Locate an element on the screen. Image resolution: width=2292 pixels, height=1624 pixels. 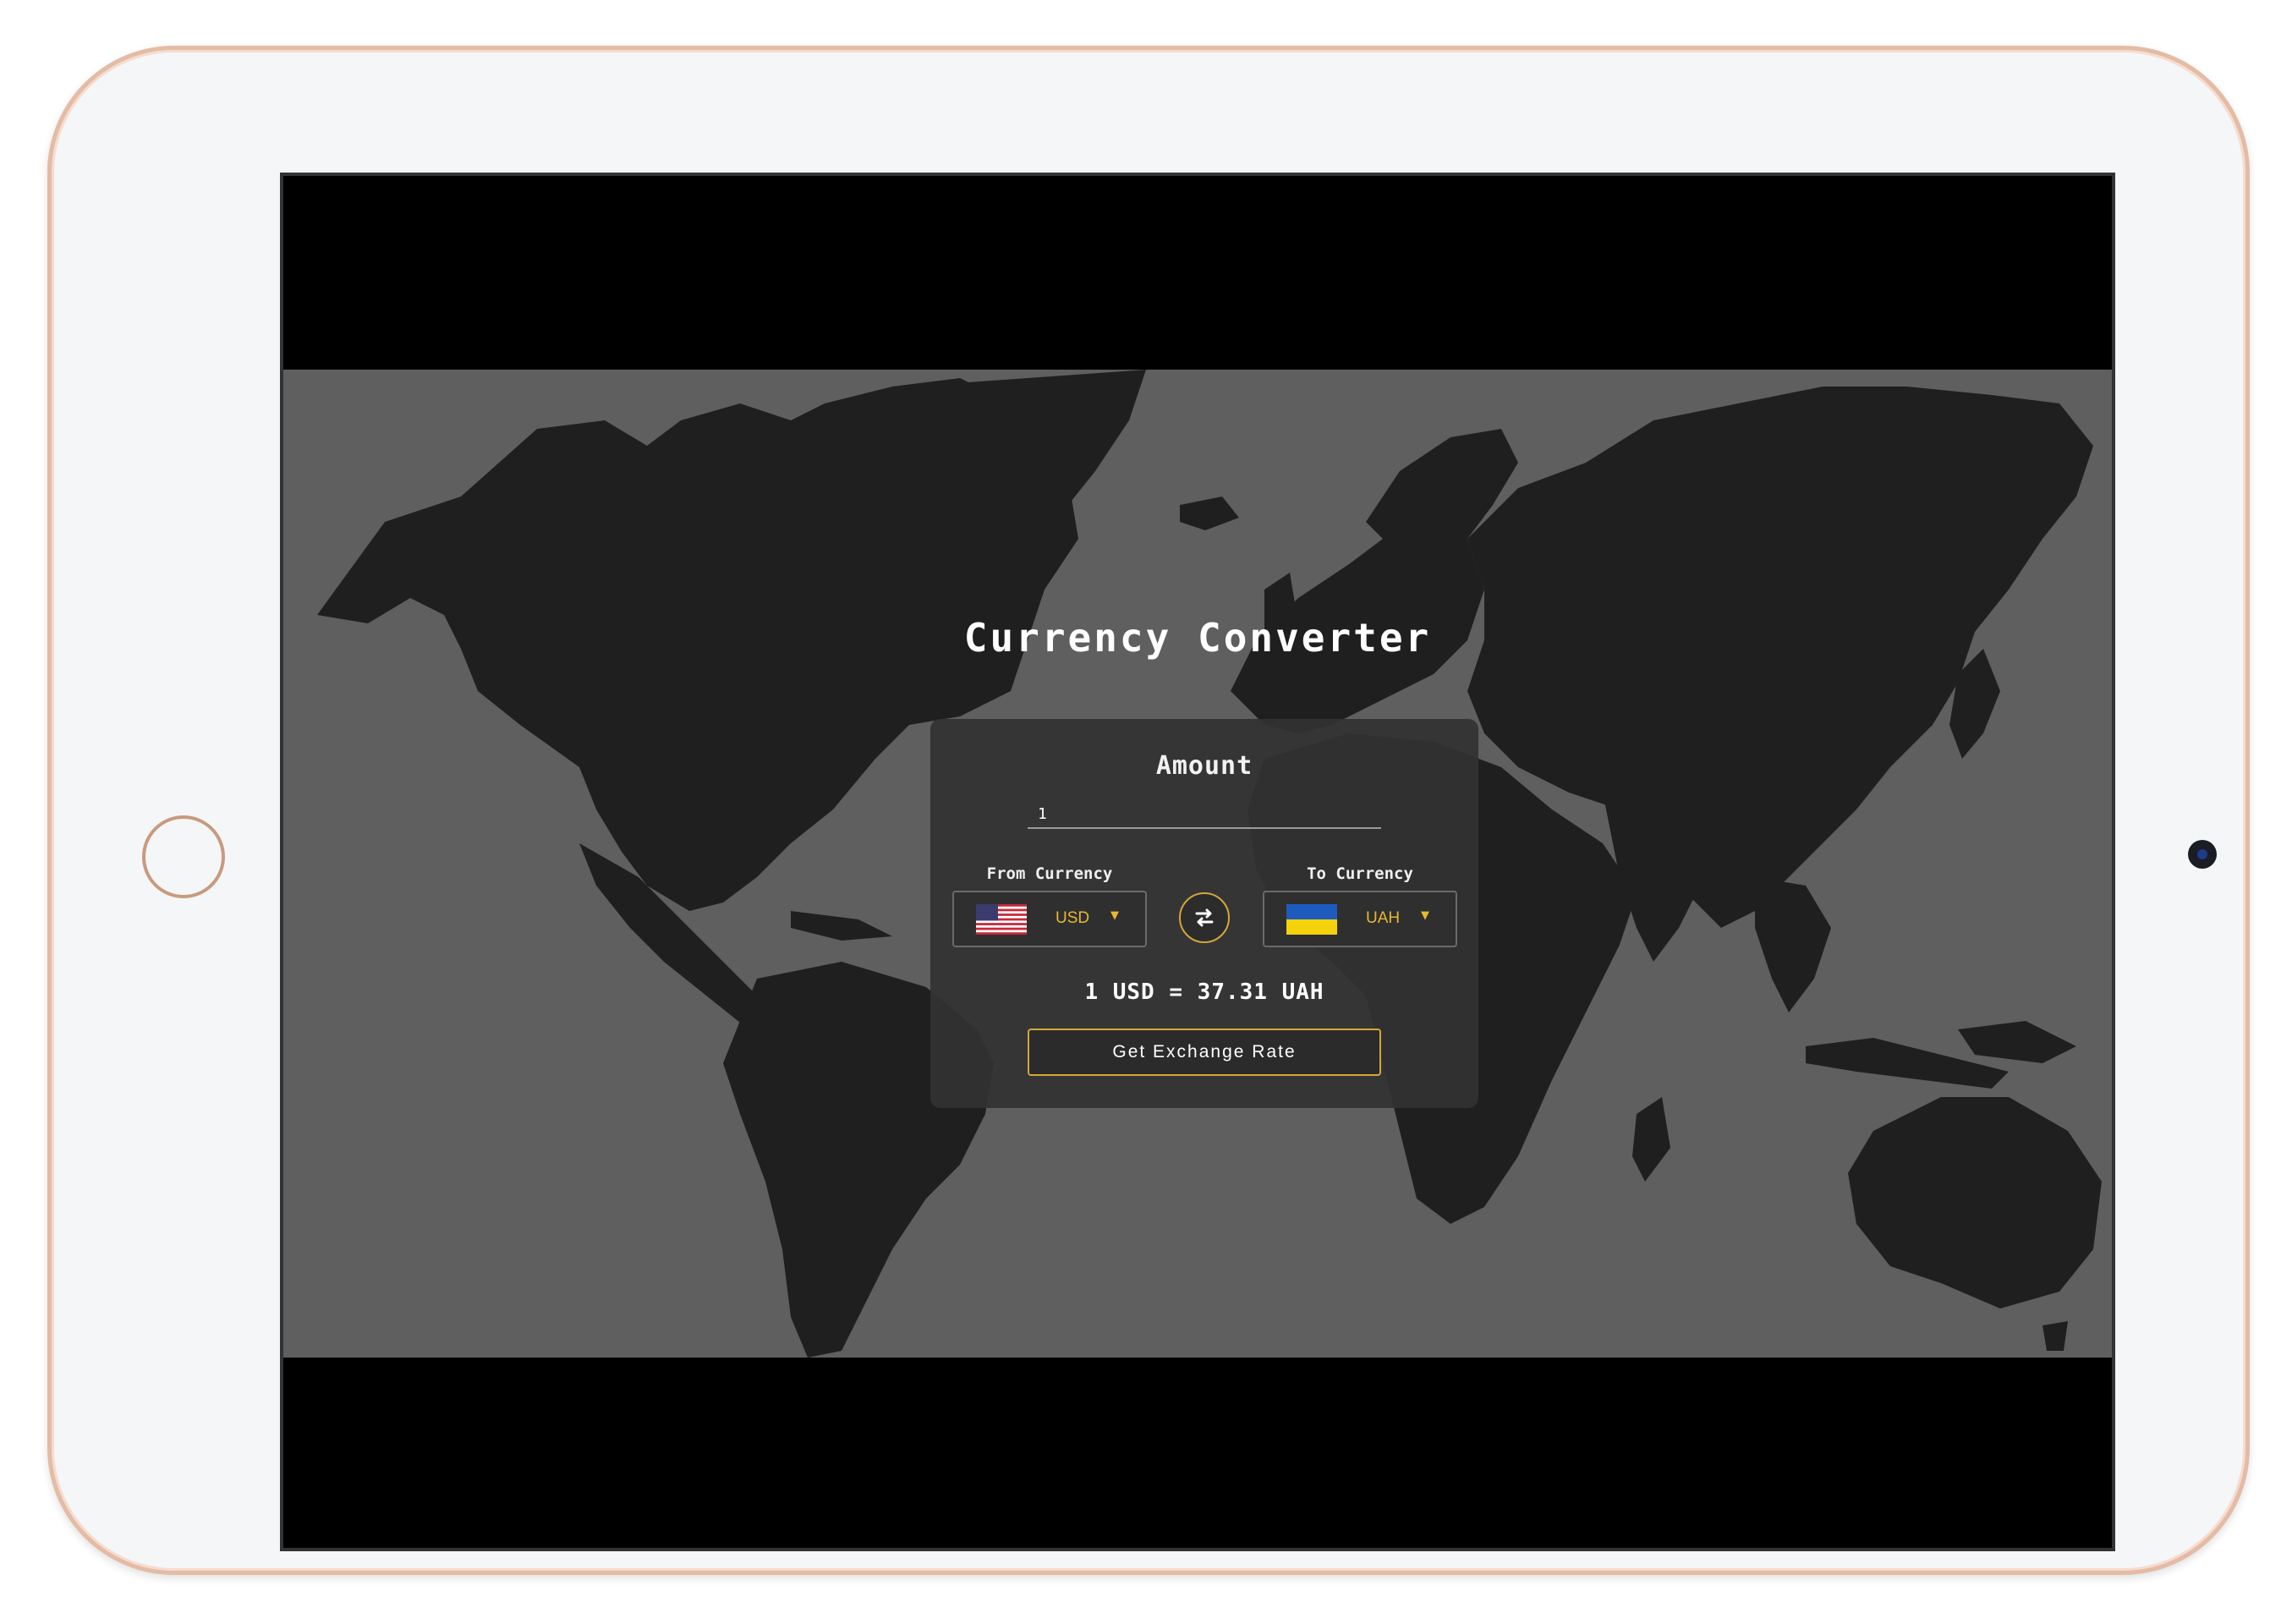
to-currency-select: UAH ▼ is located at coordinates (1360, 919).